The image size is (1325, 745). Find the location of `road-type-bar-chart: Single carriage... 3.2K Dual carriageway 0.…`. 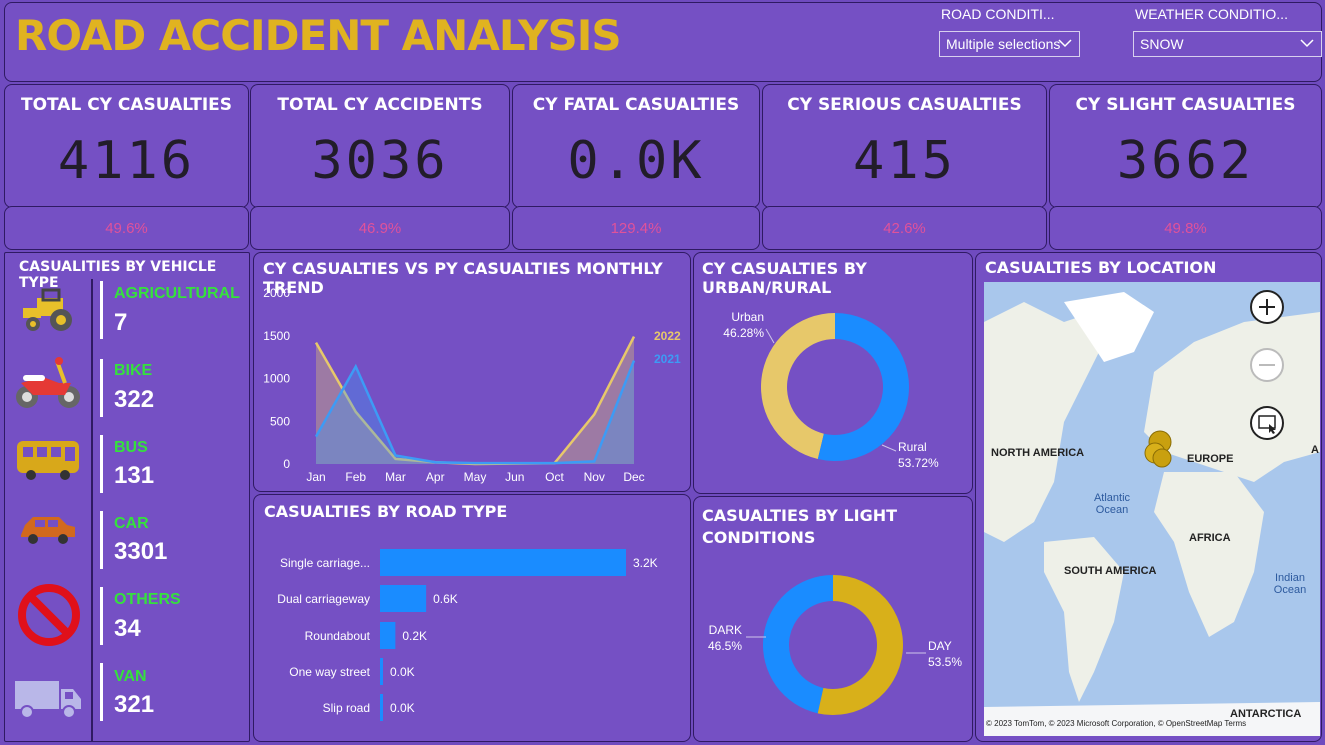

road-type-bar-chart: Single carriage... 3.2K Dual carriageway 0.… is located at coordinates (473, 619).